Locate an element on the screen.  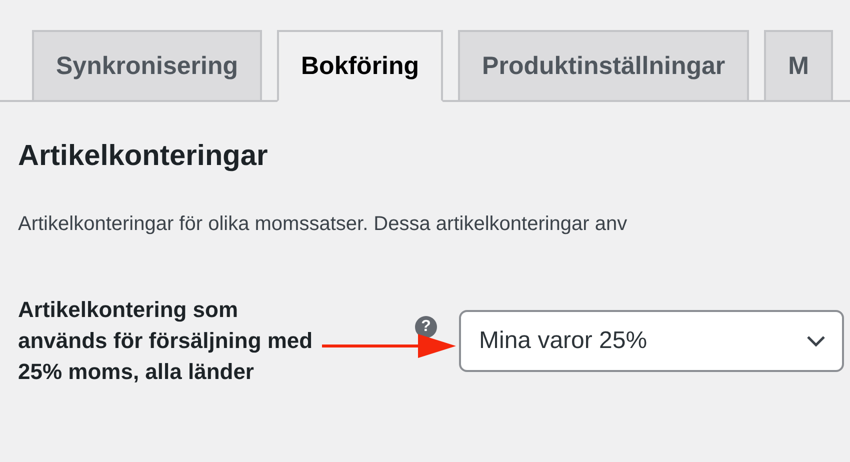
help-icon: ? is located at coordinates (426, 327).